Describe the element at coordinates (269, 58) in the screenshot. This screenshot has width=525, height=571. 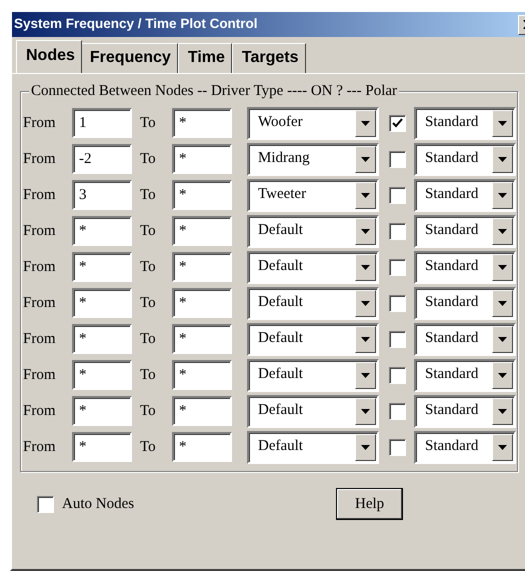
I see `tab: Targets` at that location.